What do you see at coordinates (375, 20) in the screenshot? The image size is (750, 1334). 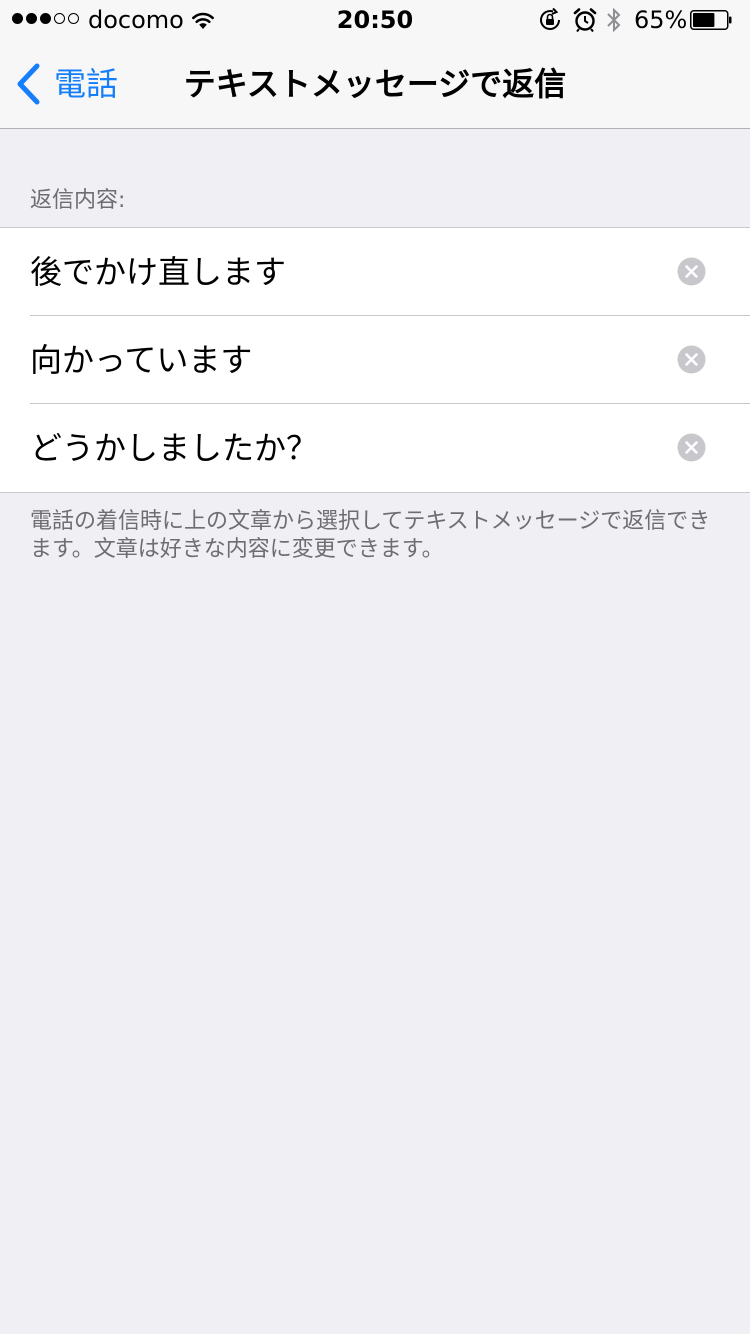 I see `status-bar: docomo 20:50 65%` at bounding box center [375, 20].